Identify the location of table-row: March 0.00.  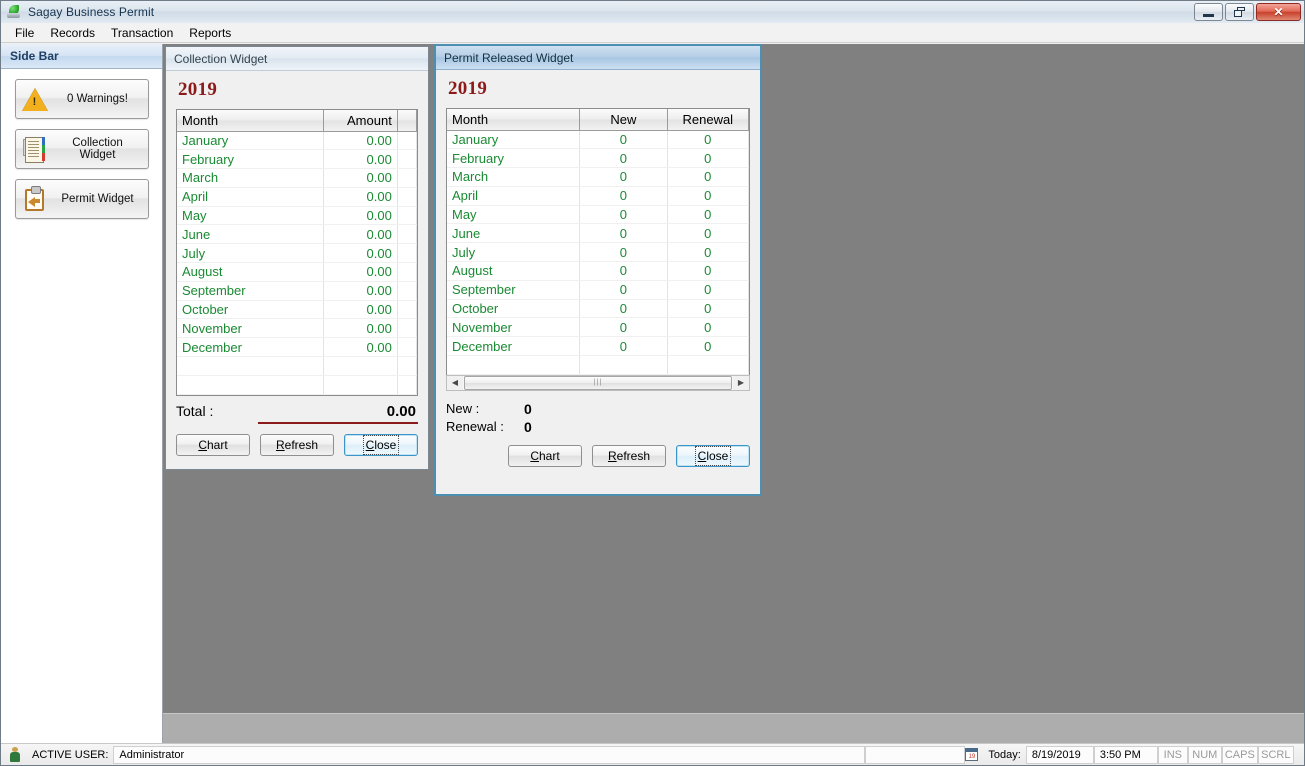
(297, 178).